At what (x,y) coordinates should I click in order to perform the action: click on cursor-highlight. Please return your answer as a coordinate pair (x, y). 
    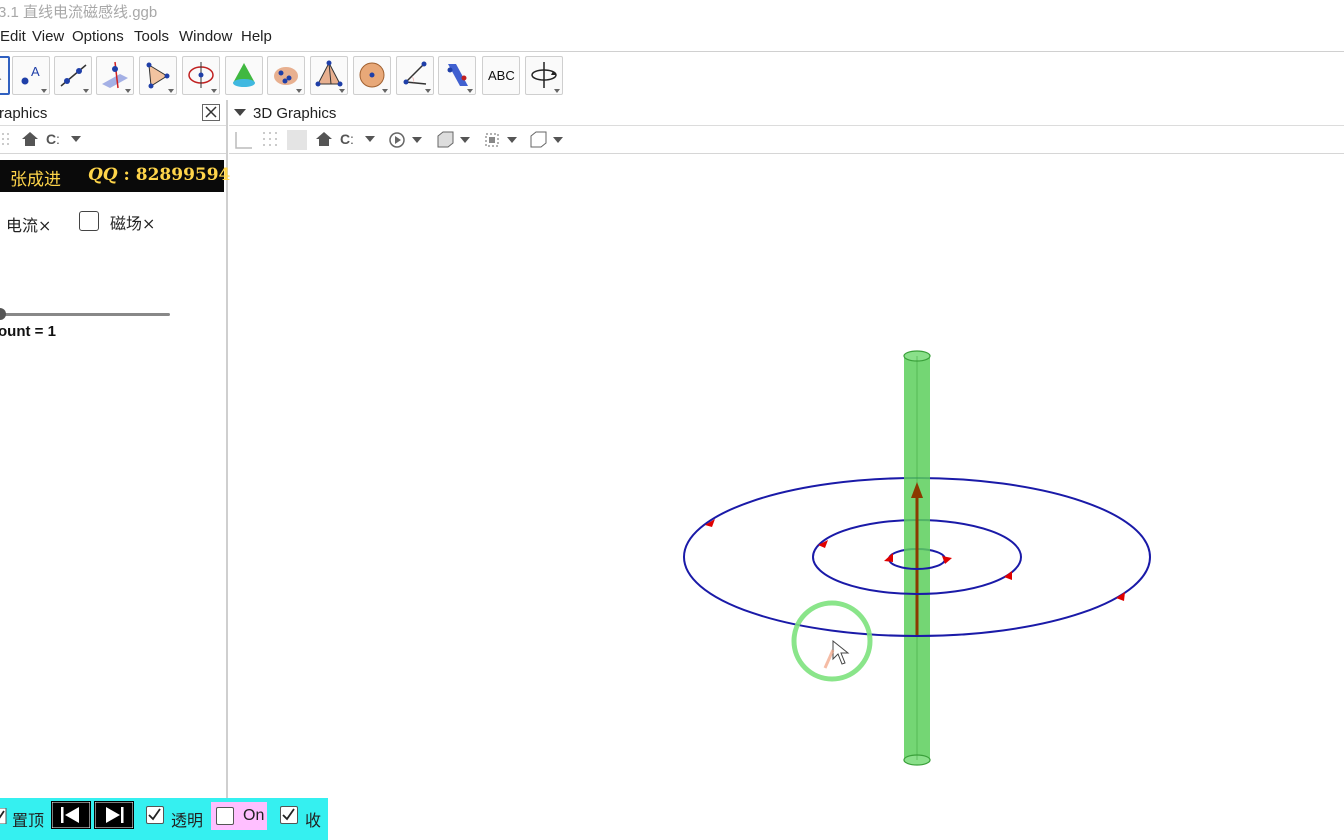
    Looking at the image, I should click on (832, 641).